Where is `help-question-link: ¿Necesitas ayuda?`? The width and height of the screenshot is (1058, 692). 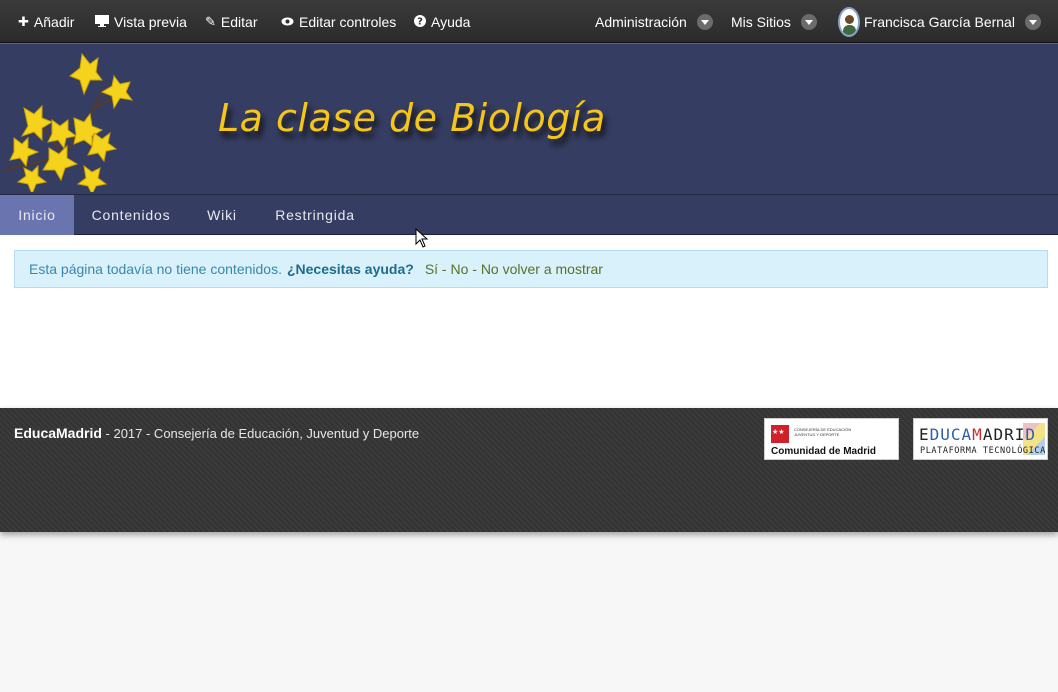 help-question-link: ¿Necesitas ayuda? is located at coordinates (350, 269).